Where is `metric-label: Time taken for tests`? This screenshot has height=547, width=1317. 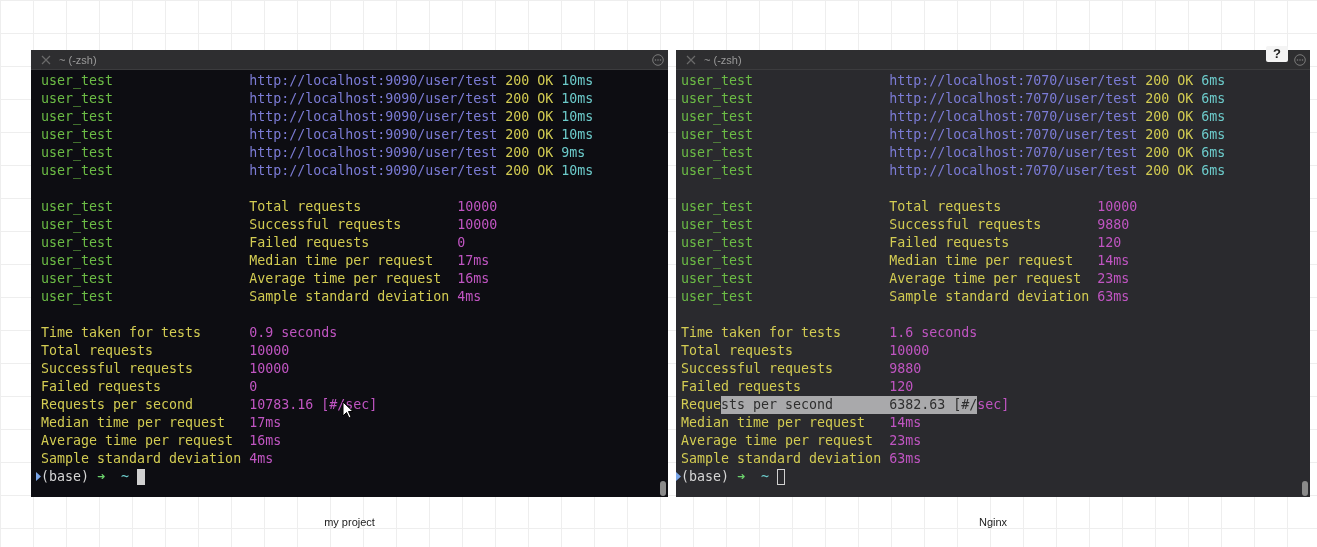
metric-label: Time taken for tests is located at coordinates (121, 333).